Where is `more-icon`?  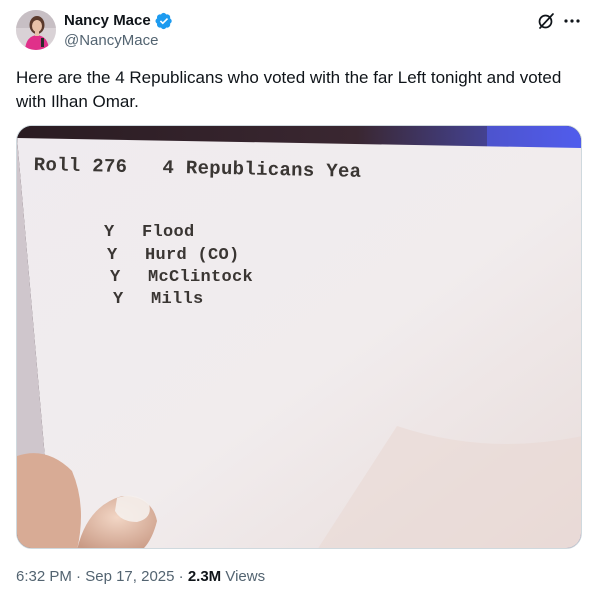
more-icon is located at coordinates (572, 21).